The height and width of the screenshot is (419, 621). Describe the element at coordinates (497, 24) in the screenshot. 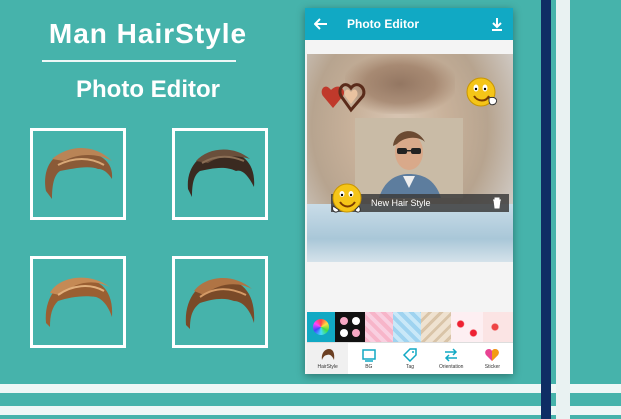

I see `download-icon` at that location.